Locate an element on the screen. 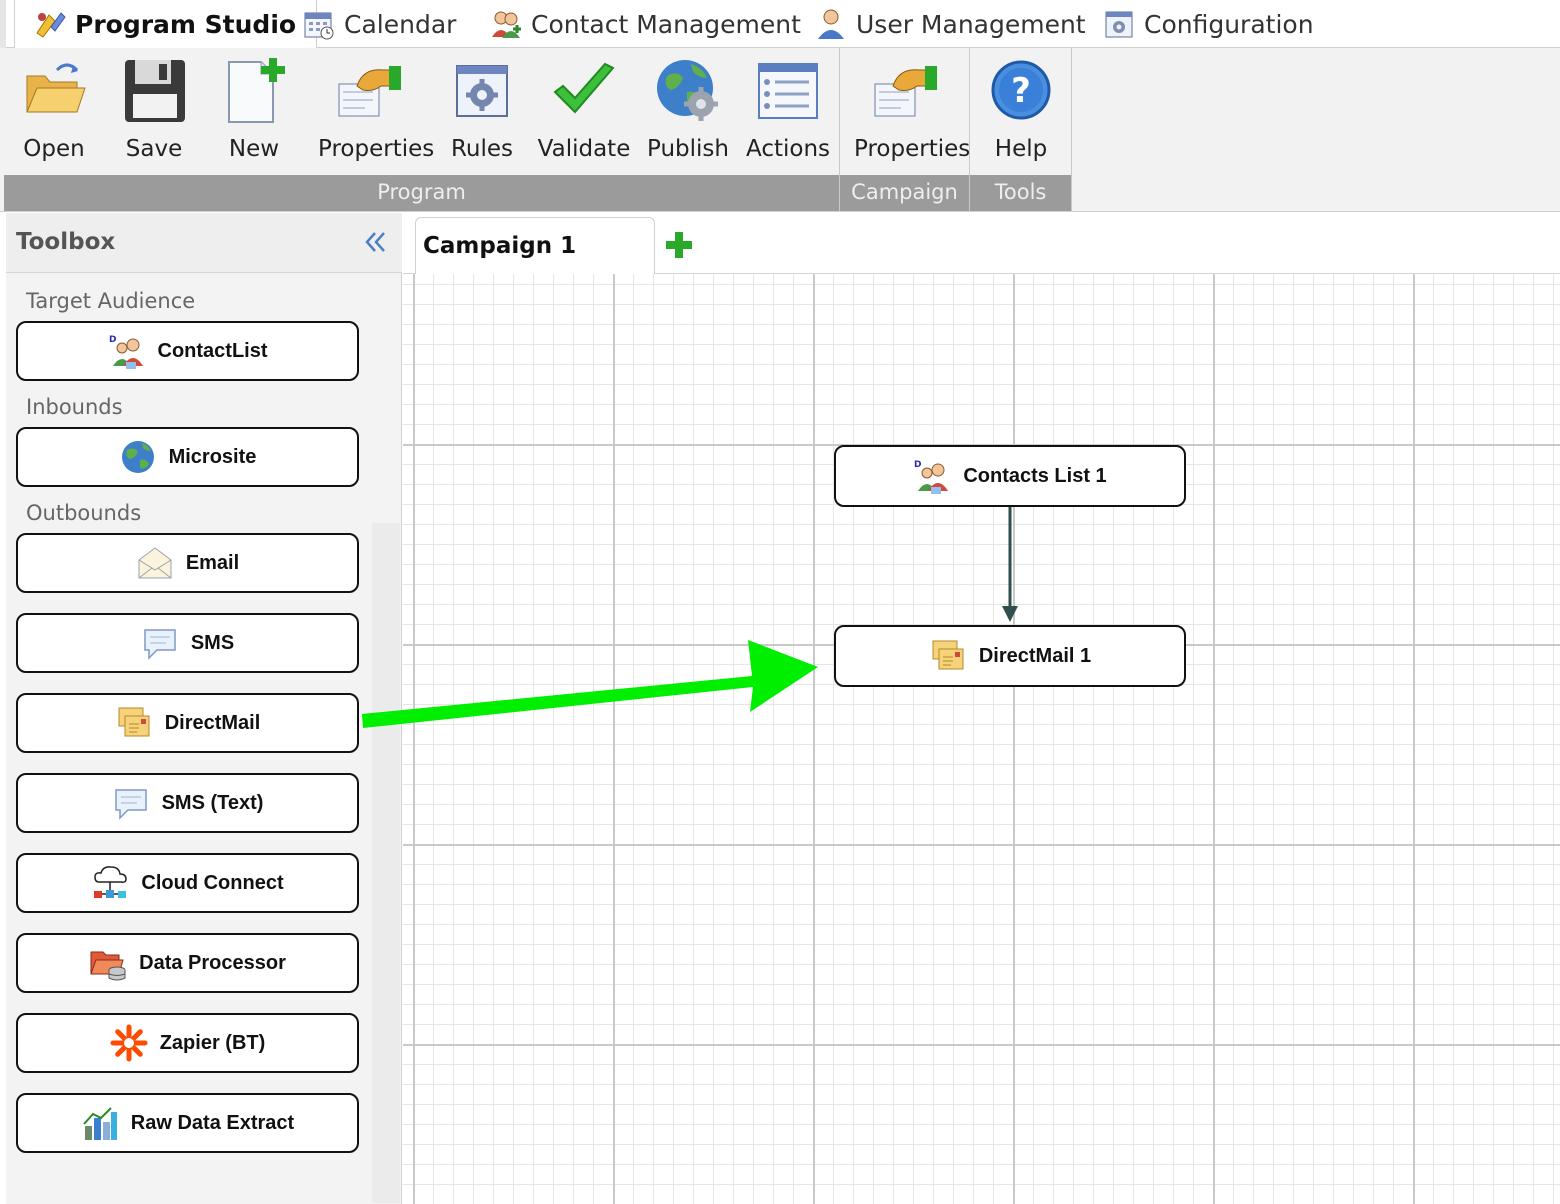  actions-button: Actions is located at coordinates (788, 112).